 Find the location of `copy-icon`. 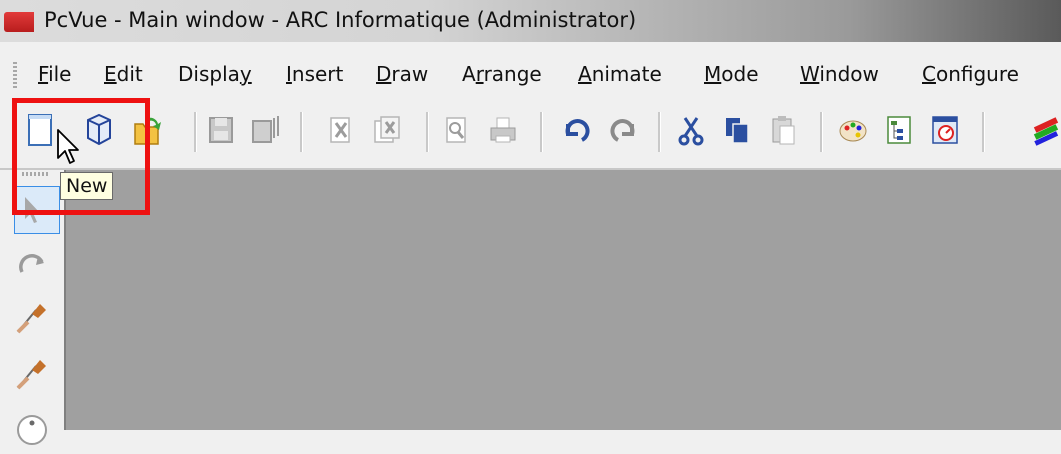

copy-icon is located at coordinates (737, 130).